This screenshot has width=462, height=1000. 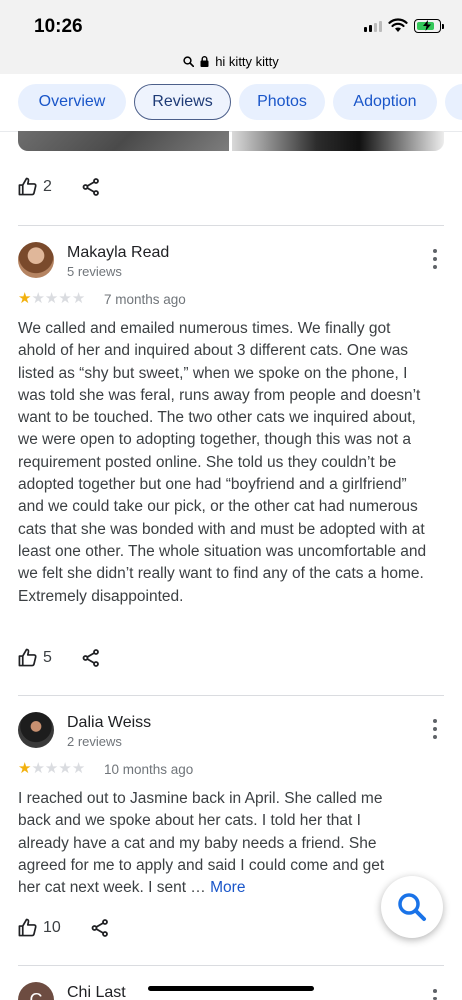 What do you see at coordinates (247, 61) in the screenshot?
I see `url-text: hi kitty kitty` at bounding box center [247, 61].